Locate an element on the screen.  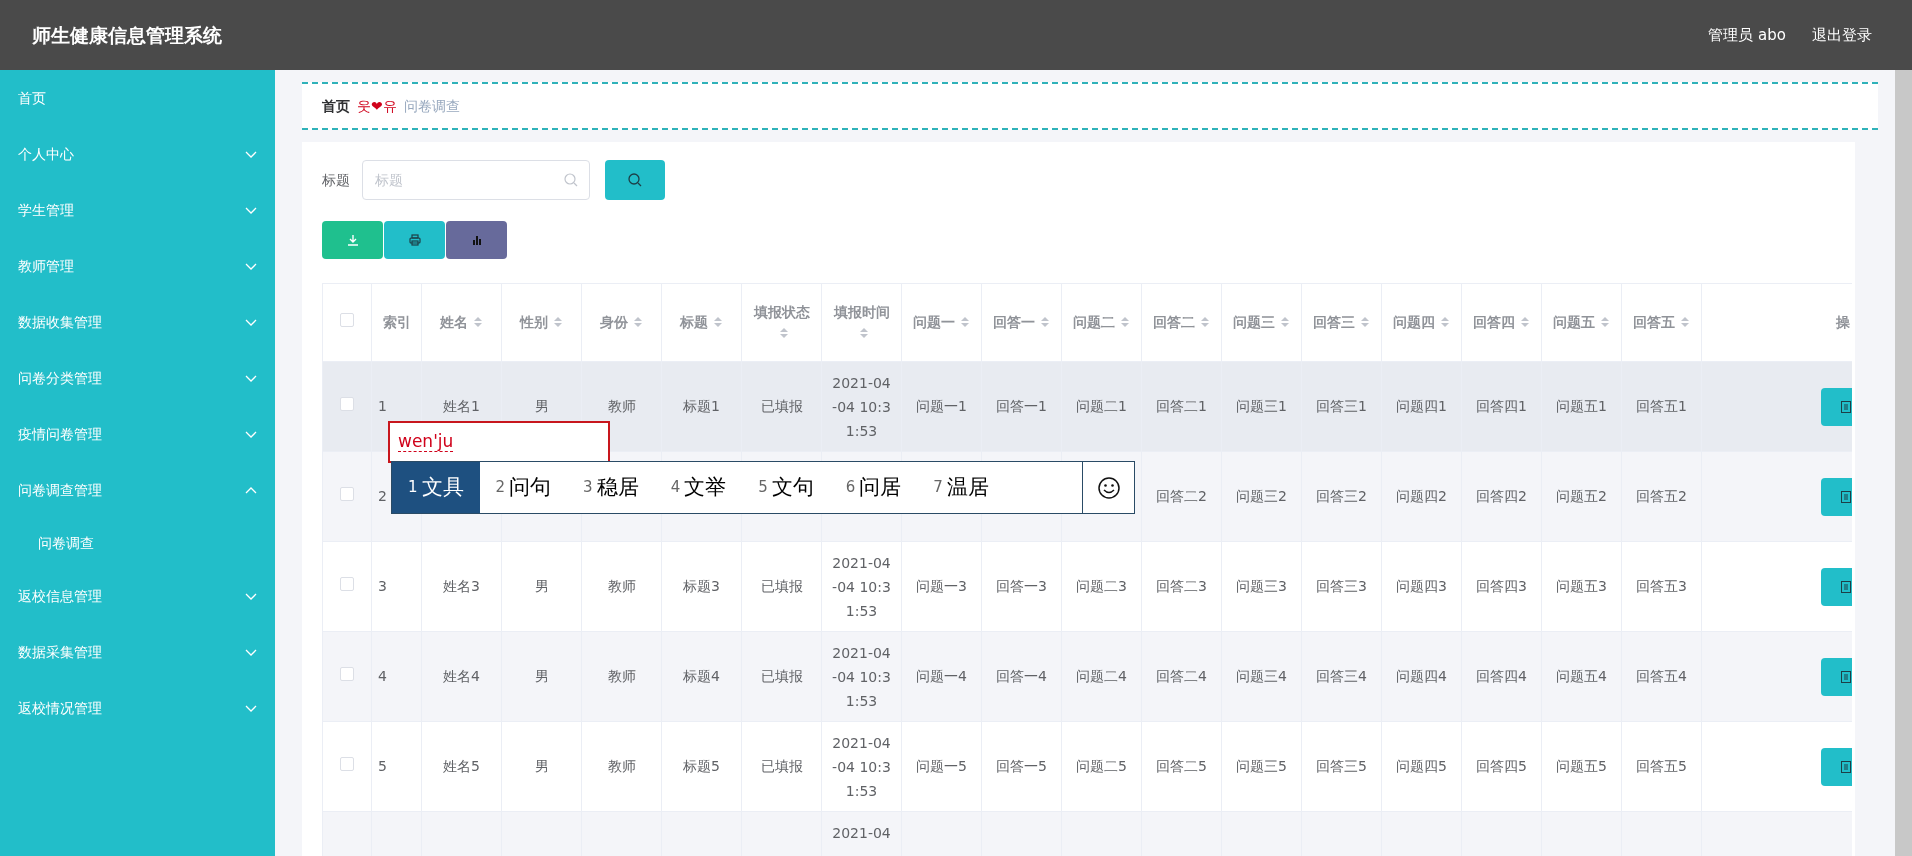
sidebar-item: 首页 is located at coordinates (137, 98).